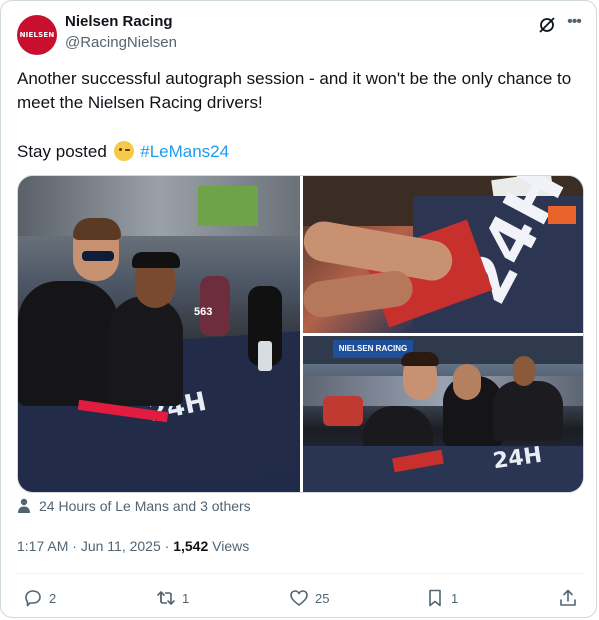 The image size is (599, 620). I want to click on post-text-prefix: Stay posted, so click(62, 151).